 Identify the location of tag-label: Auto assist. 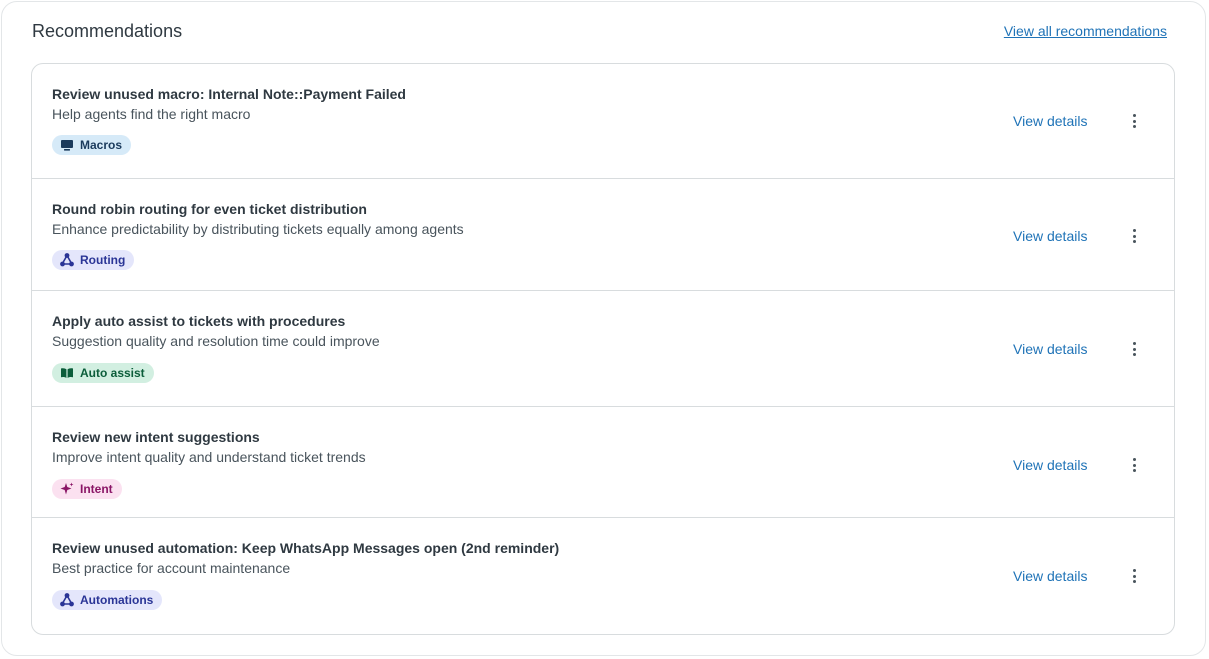
(112, 373).